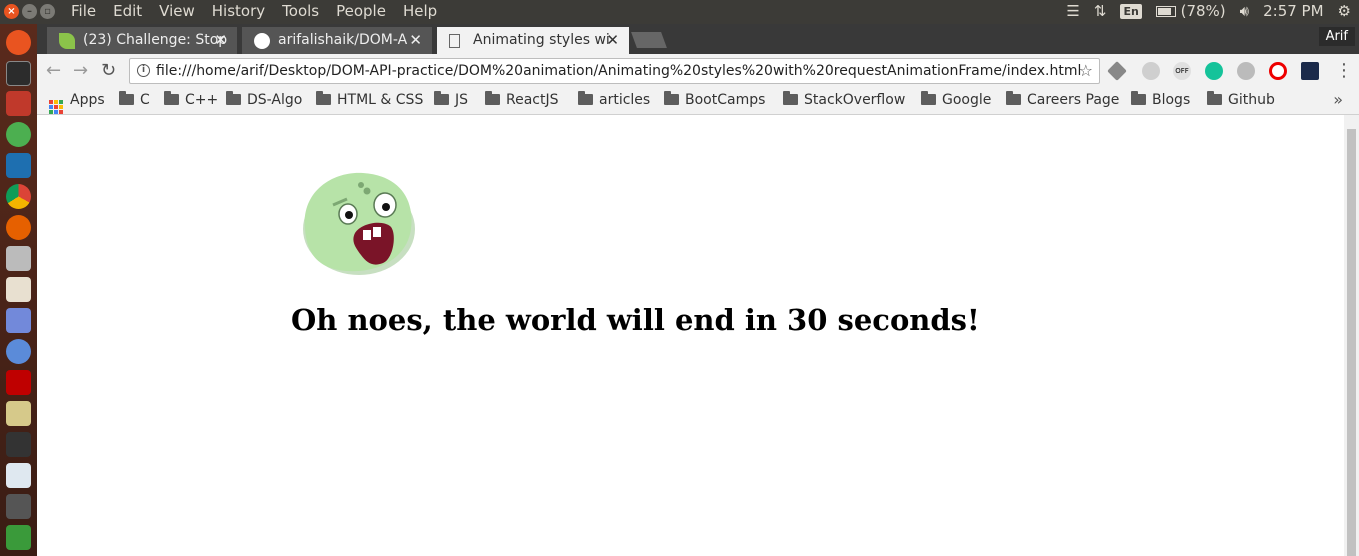 The width and height of the screenshot is (1359, 556). Describe the element at coordinates (420, 11) in the screenshot. I see `menu-help: Help` at that location.